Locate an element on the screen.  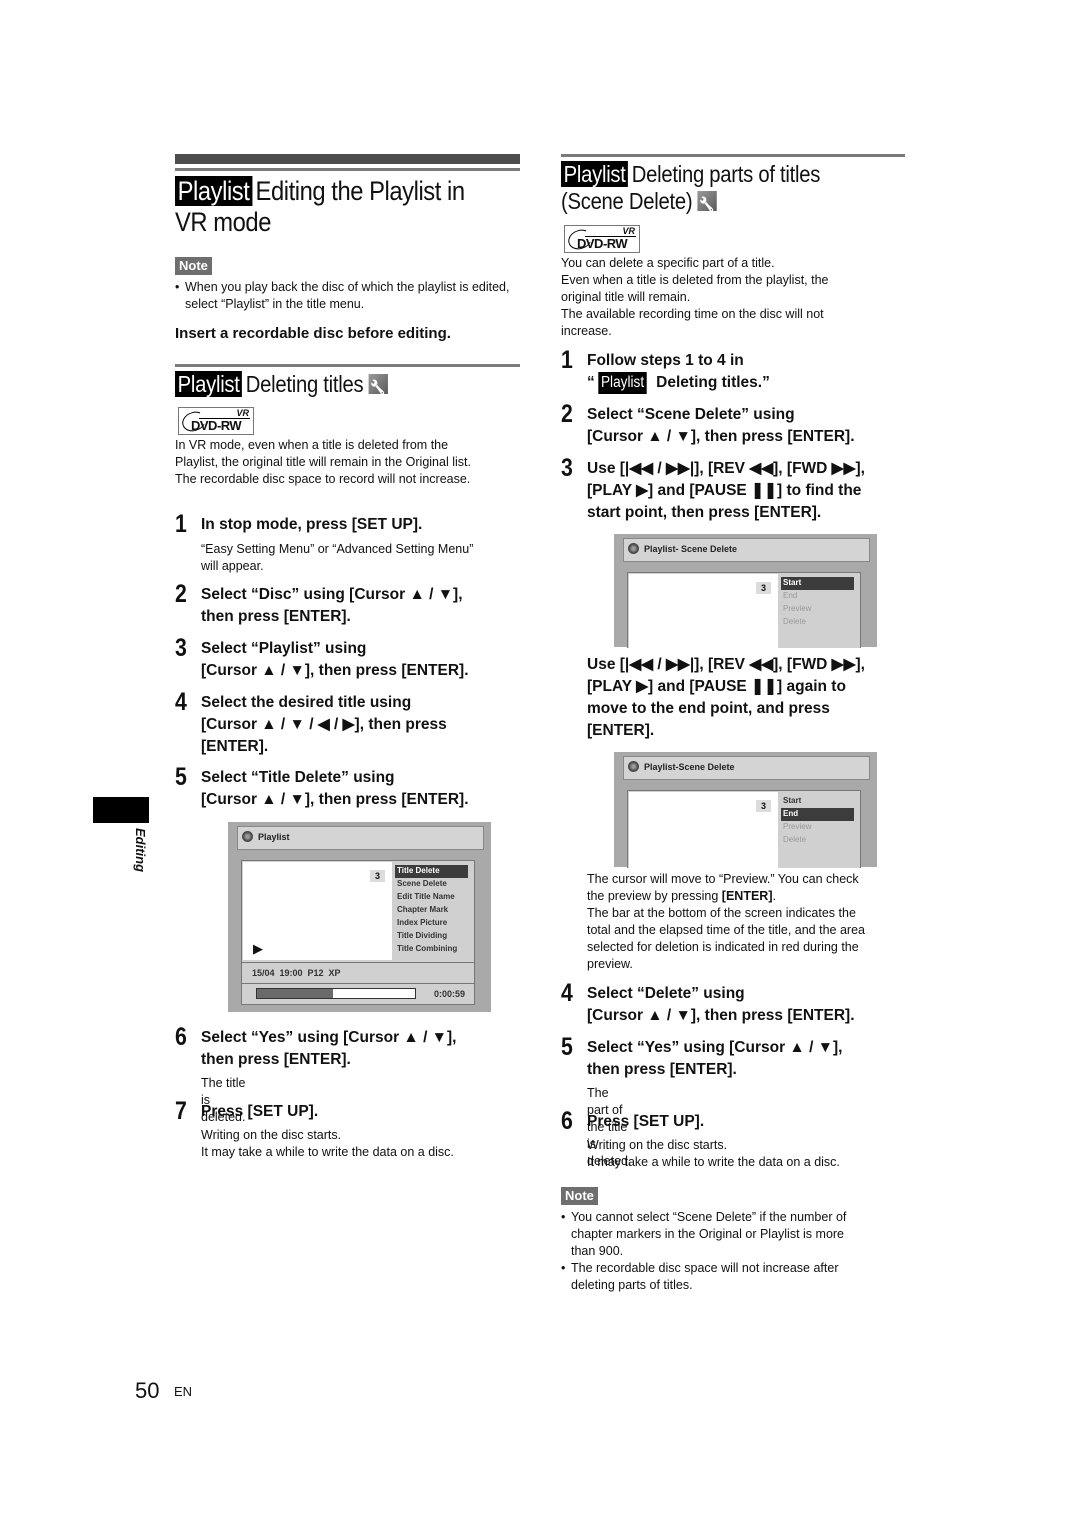
osd-status-bar: 15/04 19:00 P12 XP is located at coordinates (358, 973).